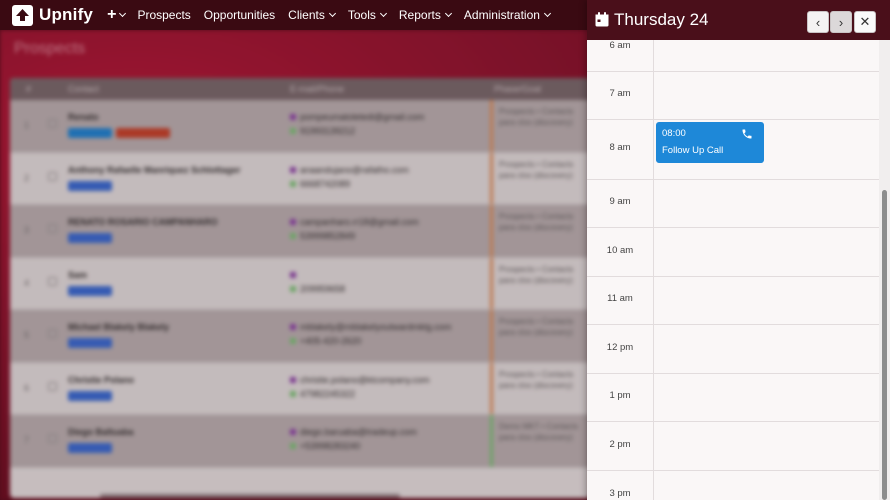 The width and height of the screenshot is (890, 500). I want to click on next-day-button: ›, so click(841, 22).